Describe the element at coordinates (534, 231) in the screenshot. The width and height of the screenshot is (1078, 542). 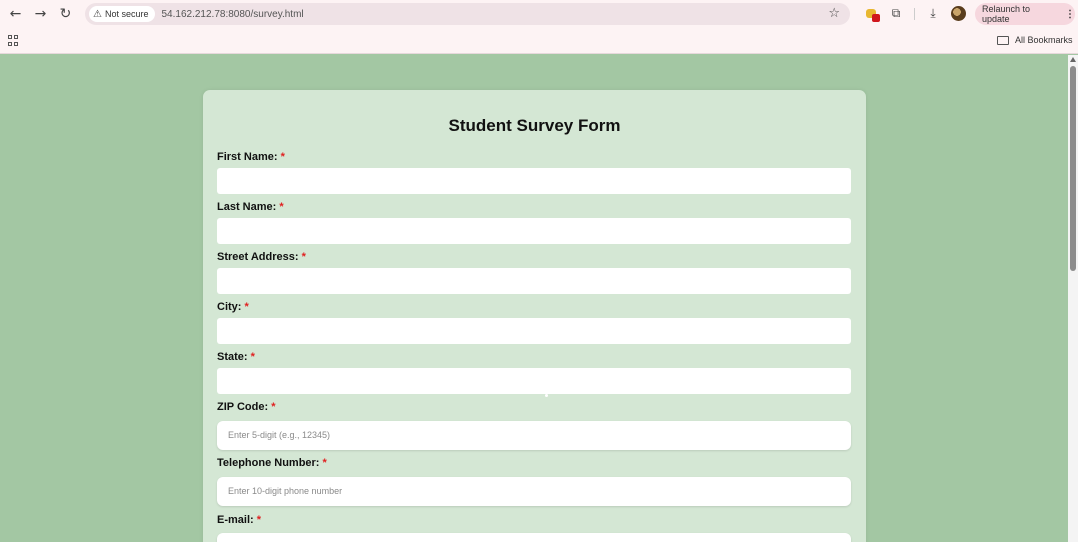
I see `last-name-input` at that location.